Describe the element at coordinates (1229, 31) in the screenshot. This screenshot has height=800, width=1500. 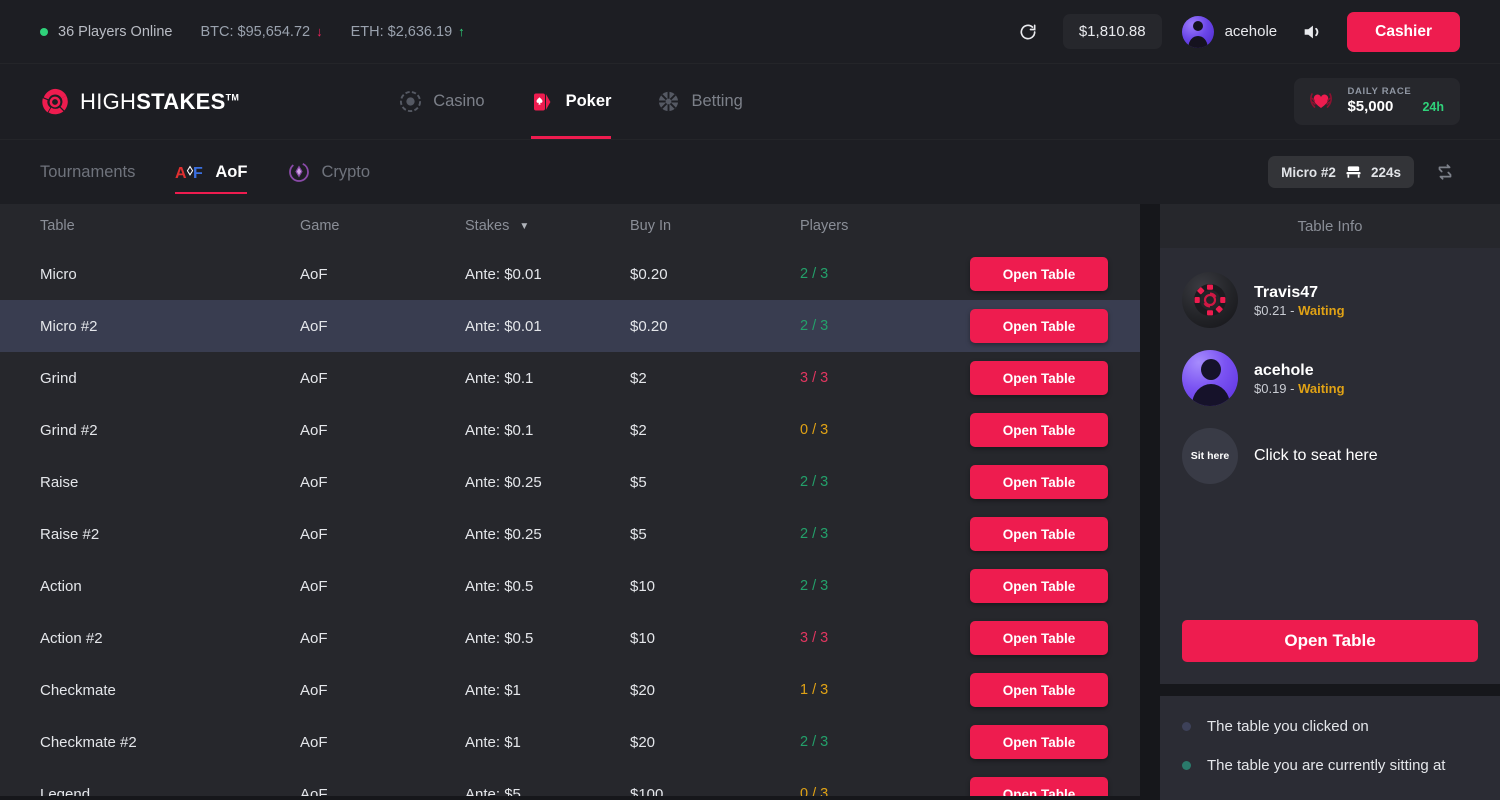
I see `user-menu: acehole` at that location.